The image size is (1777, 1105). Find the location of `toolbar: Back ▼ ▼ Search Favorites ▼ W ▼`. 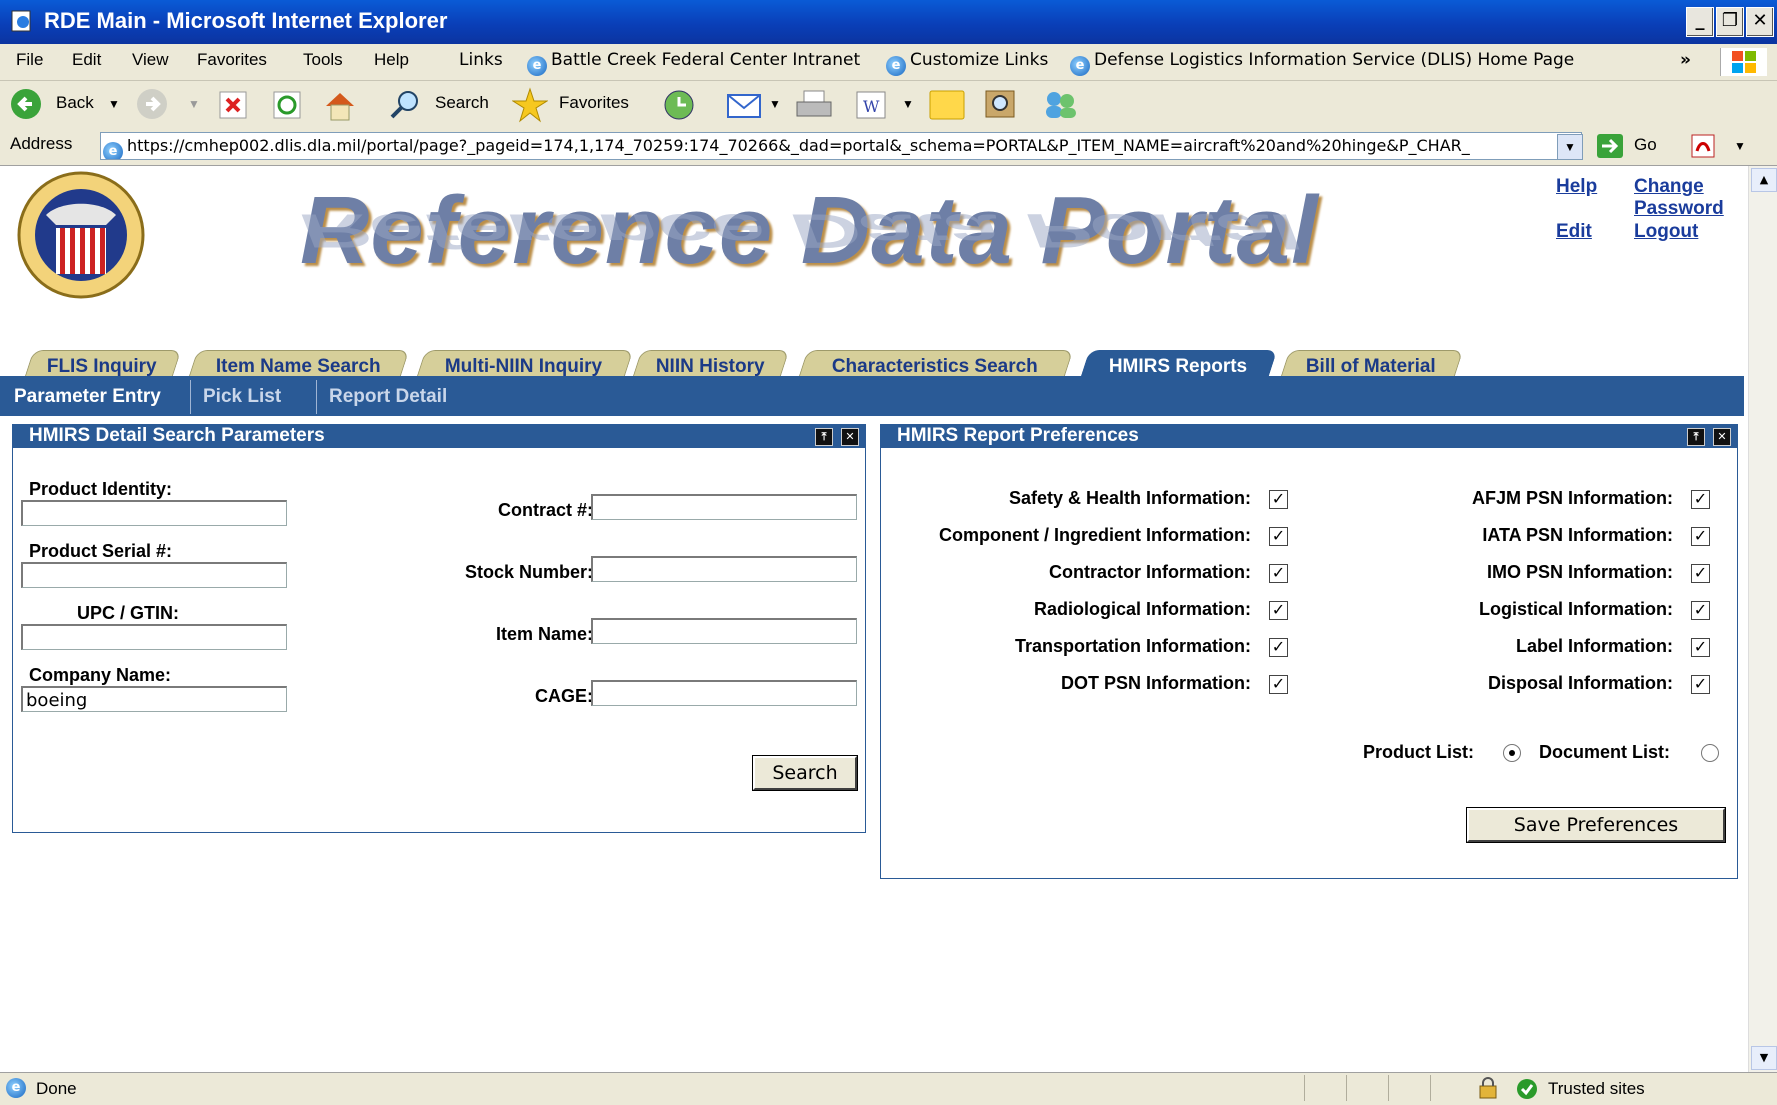

toolbar: Back ▼ ▼ Search Favorites ▼ W ▼ is located at coordinates (888, 104).